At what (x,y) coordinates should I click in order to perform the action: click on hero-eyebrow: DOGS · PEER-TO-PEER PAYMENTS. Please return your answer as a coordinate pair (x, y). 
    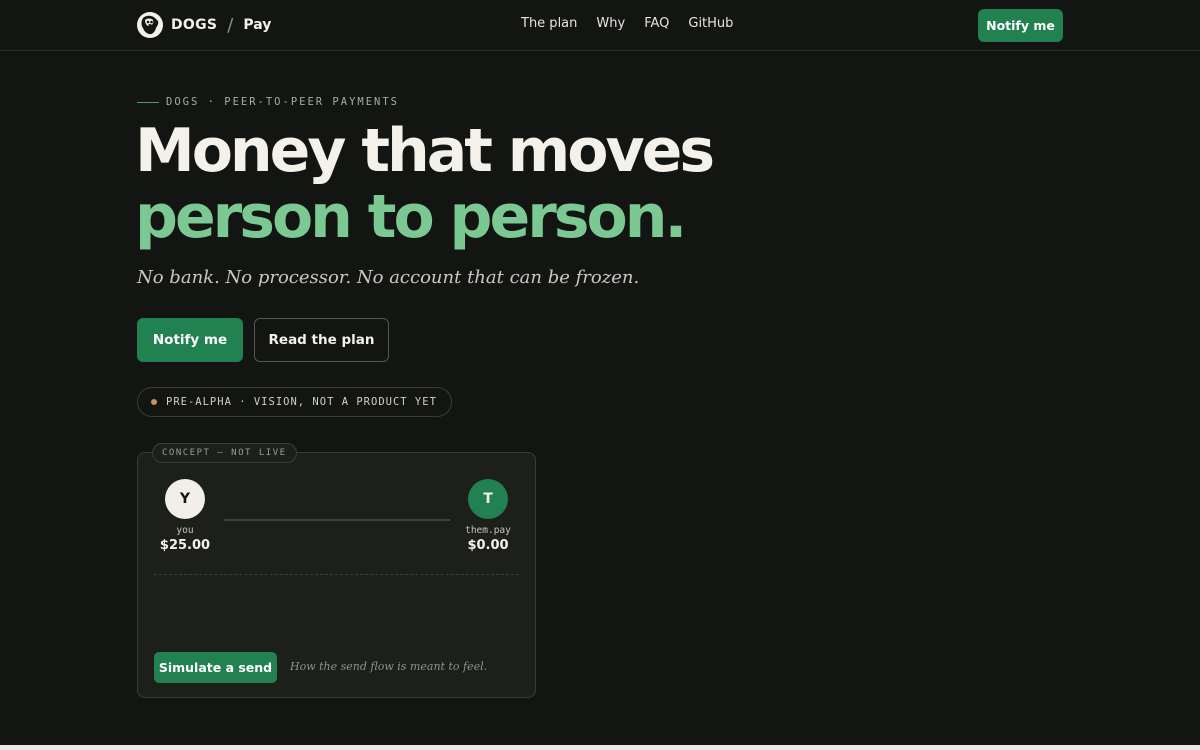
    Looking at the image, I should click on (268, 102).